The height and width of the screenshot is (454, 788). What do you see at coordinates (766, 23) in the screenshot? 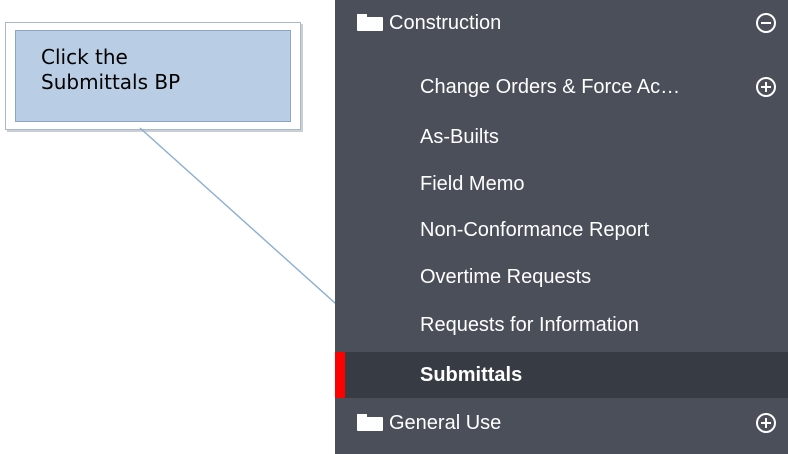
I see `collapse-icon` at bounding box center [766, 23].